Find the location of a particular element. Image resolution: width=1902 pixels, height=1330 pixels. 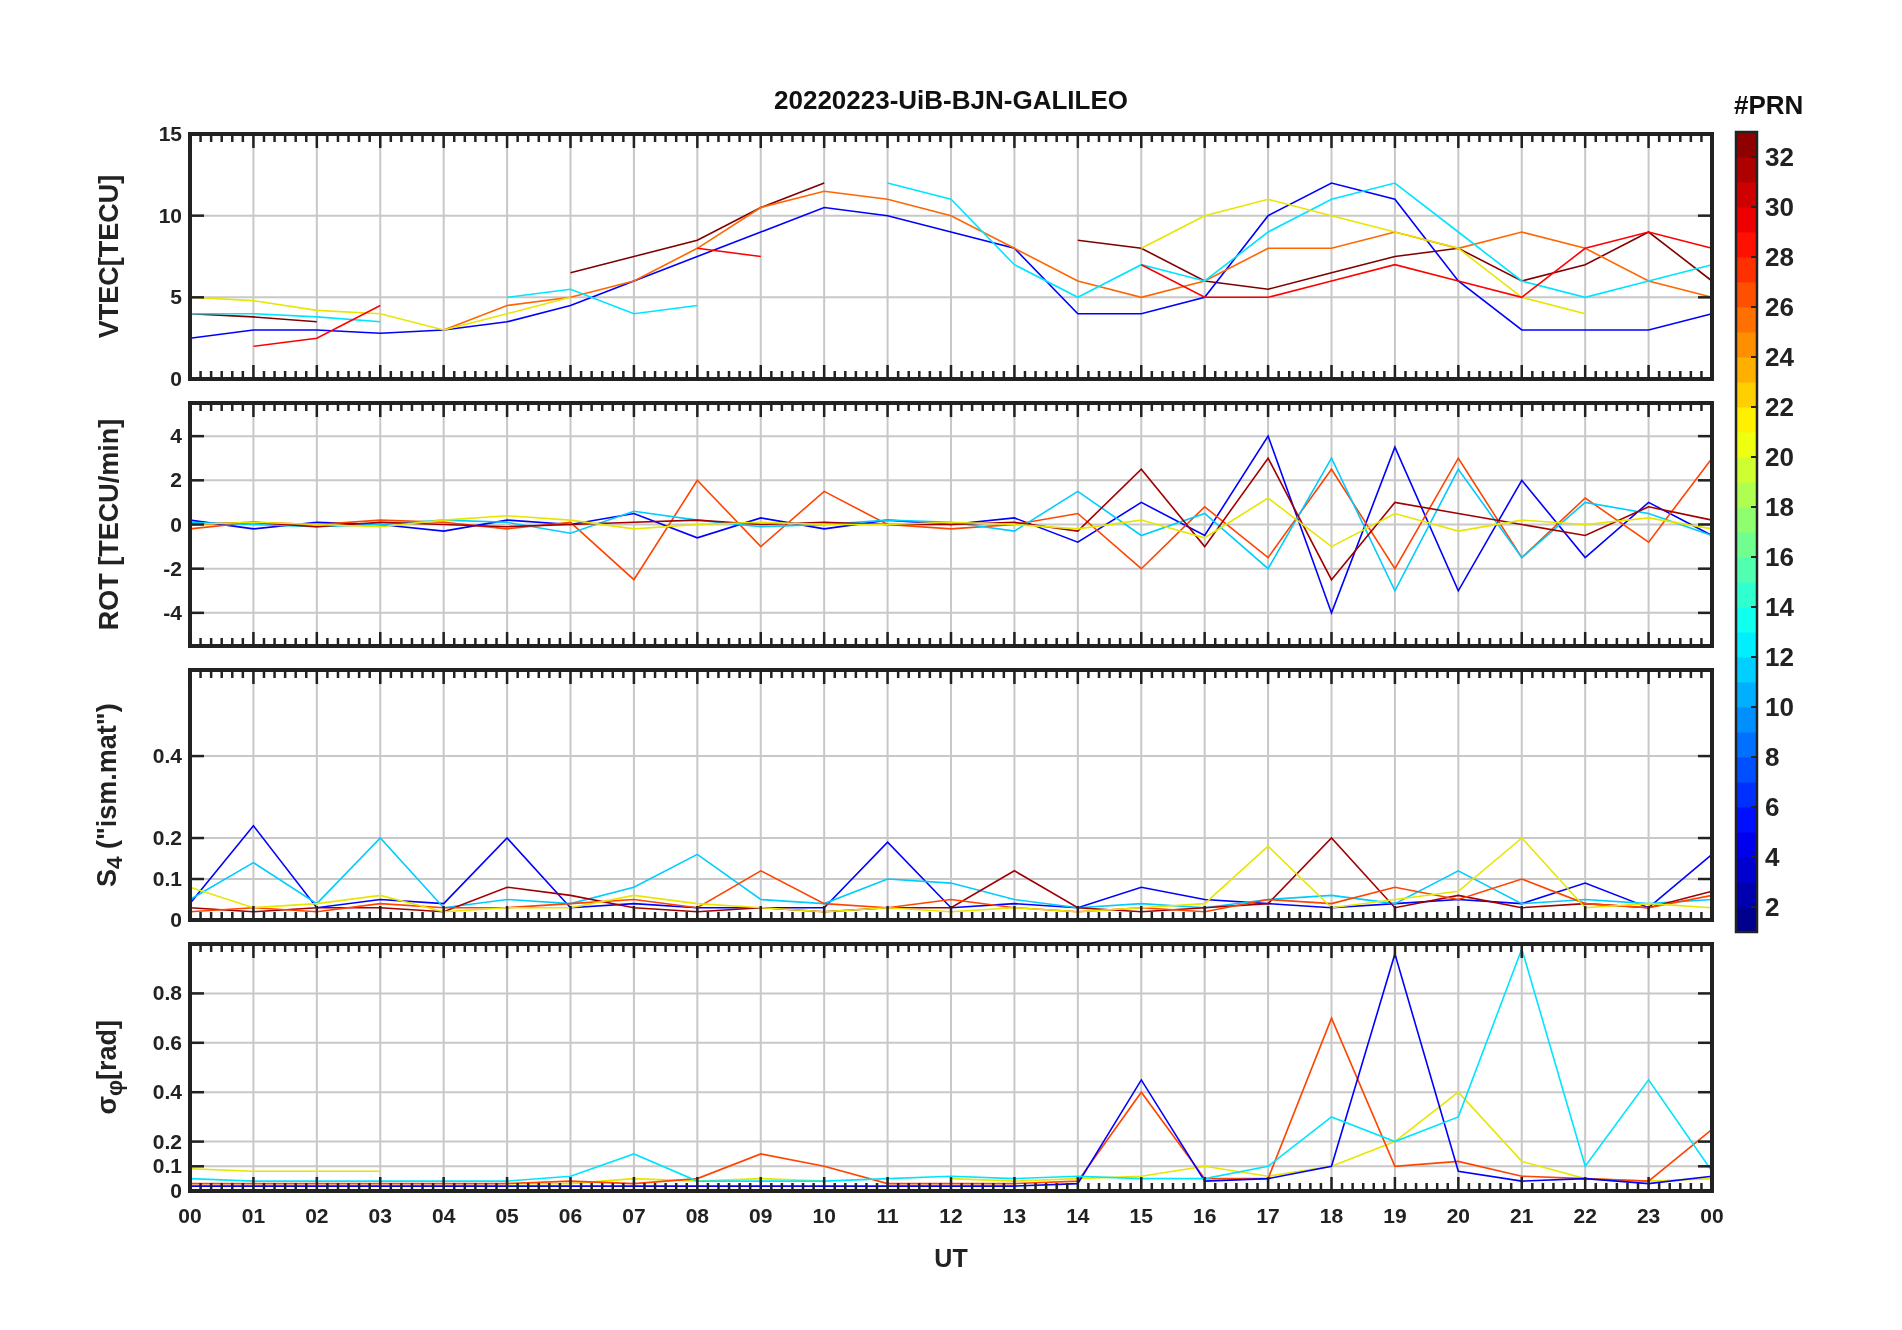

tick-label: 11 is located at coordinates (887, 1215).